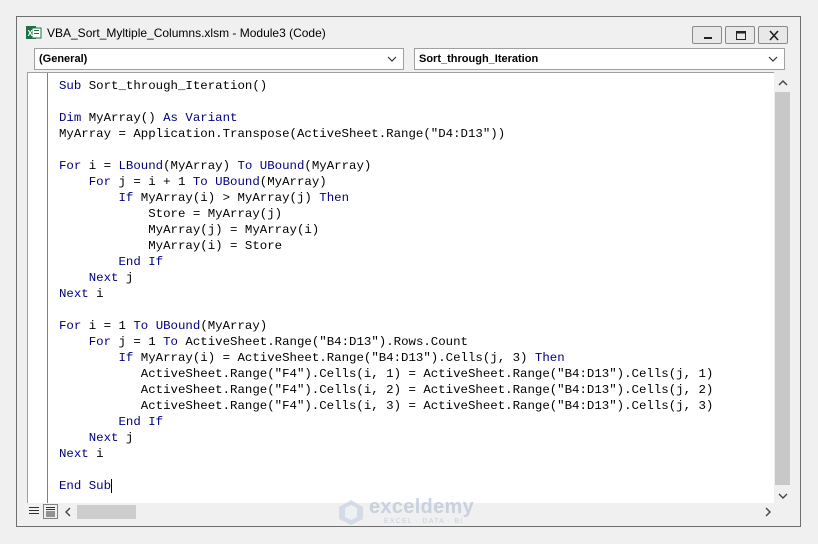 The height and width of the screenshot is (544, 818). I want to click on object-combobox-value: (General), so click(63, 59).